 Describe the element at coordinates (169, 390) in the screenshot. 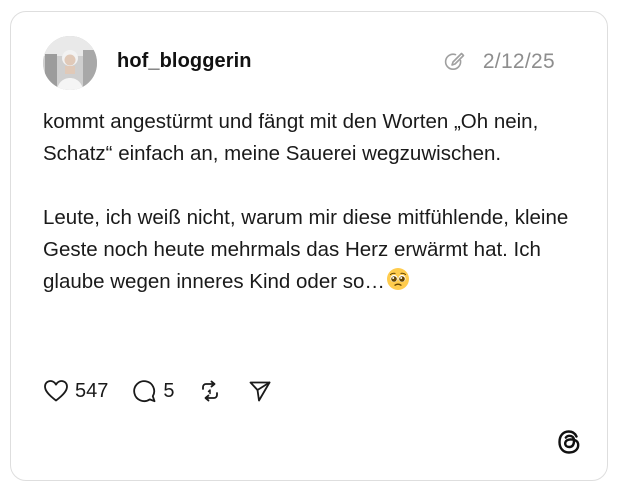

I see `reply-count: 5` at that location.